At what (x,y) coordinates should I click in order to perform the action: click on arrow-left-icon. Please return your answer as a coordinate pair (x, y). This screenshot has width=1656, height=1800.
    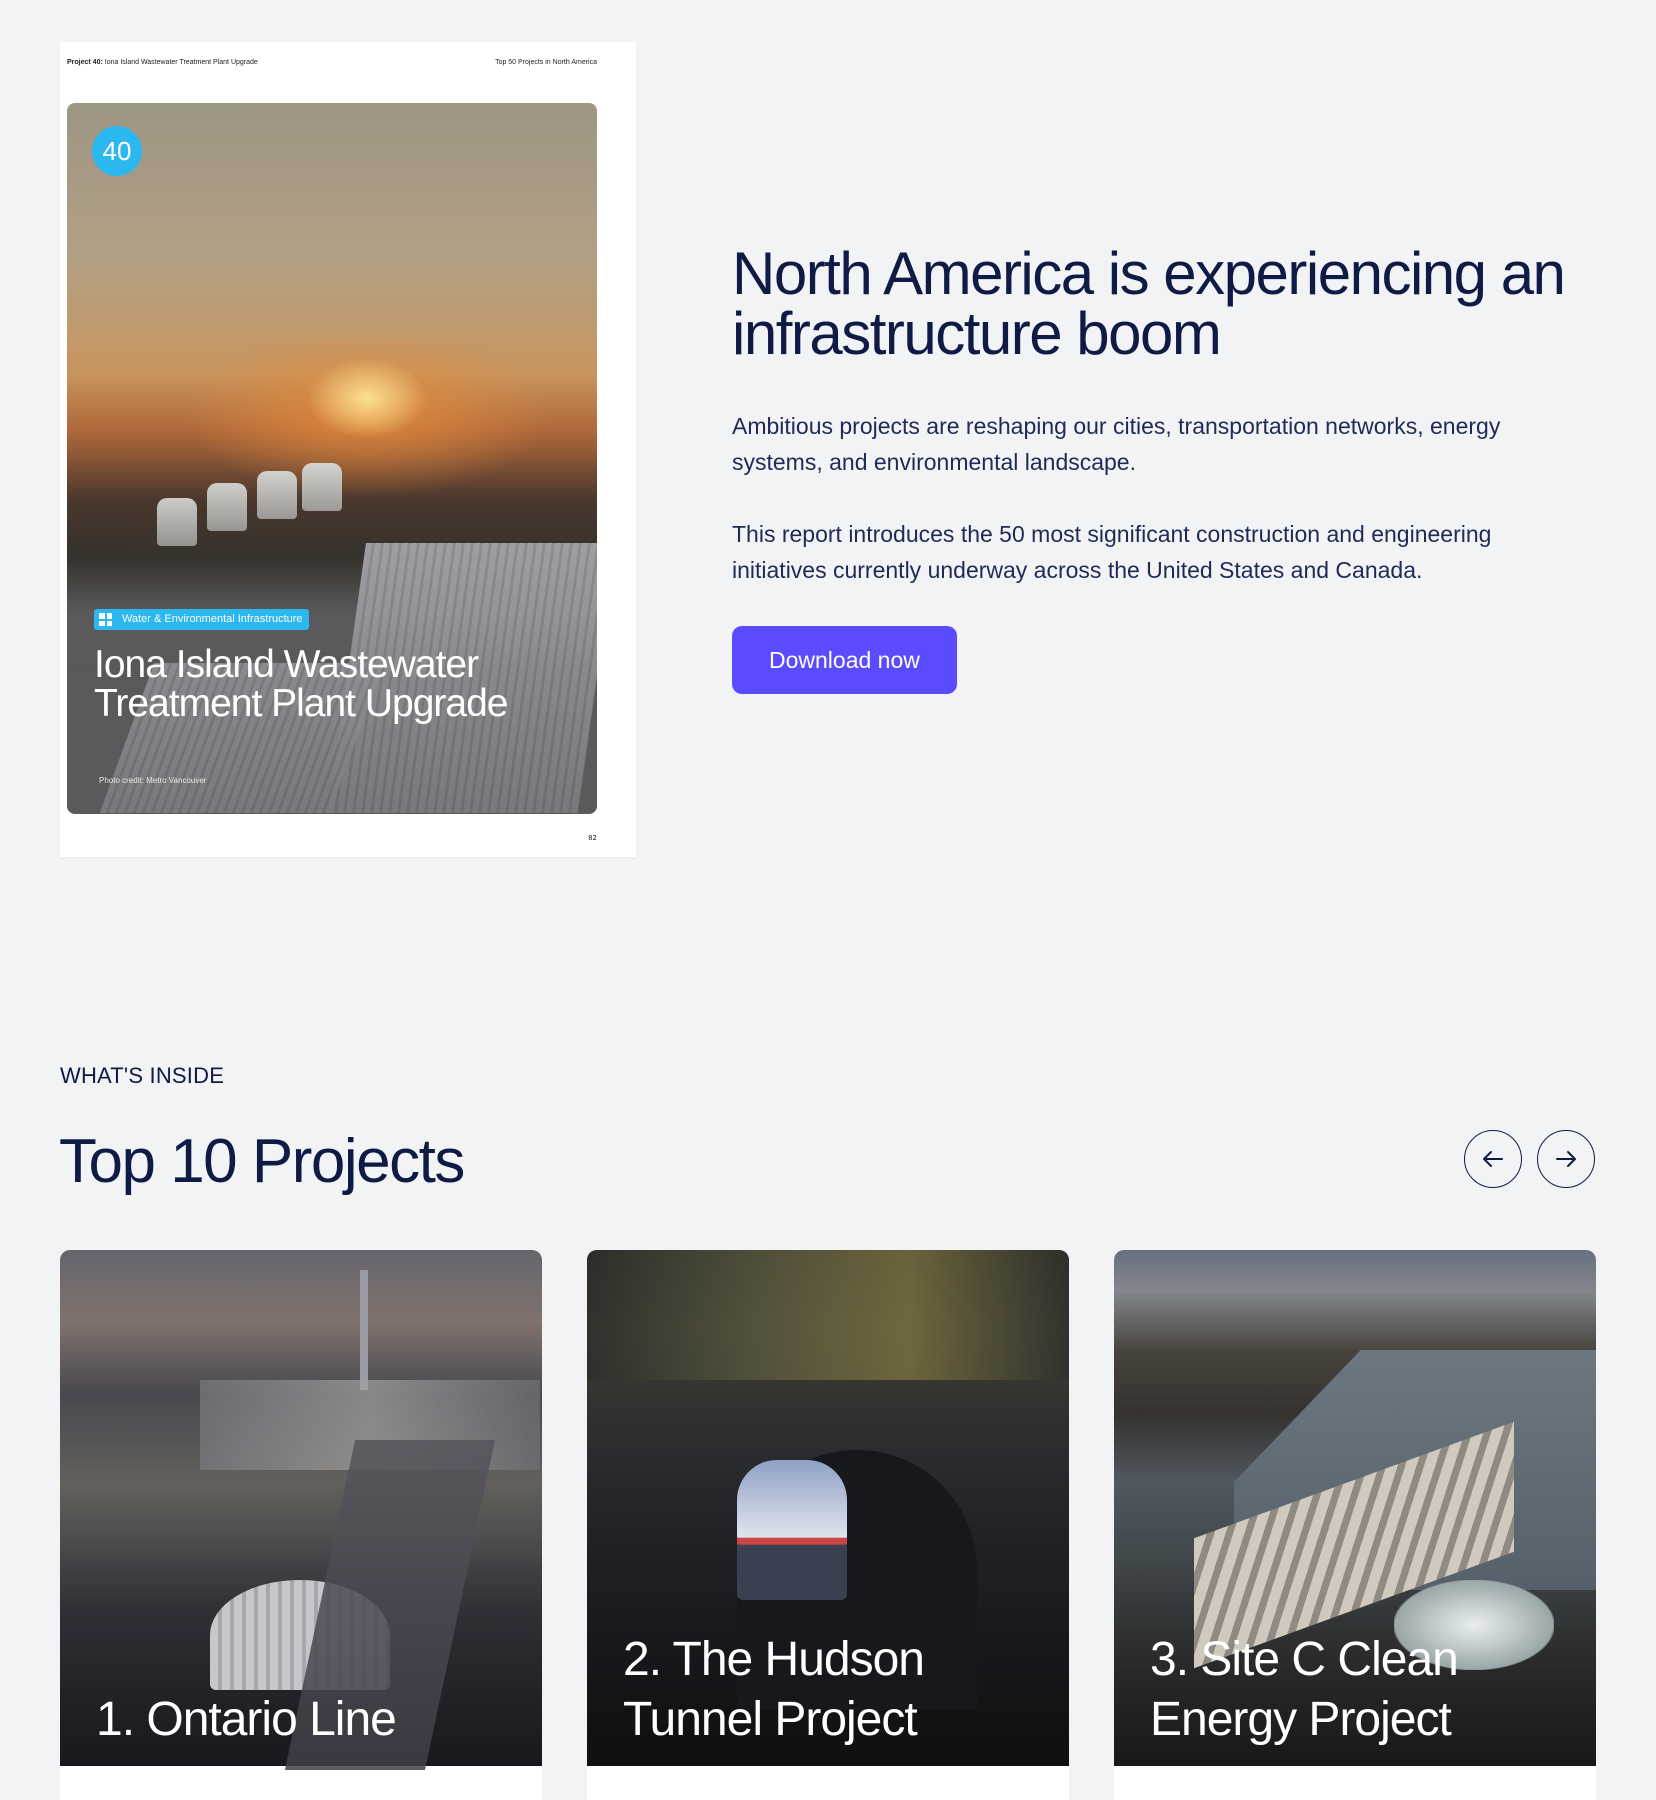
    Looking at the image, I should click on (1493, 1159).